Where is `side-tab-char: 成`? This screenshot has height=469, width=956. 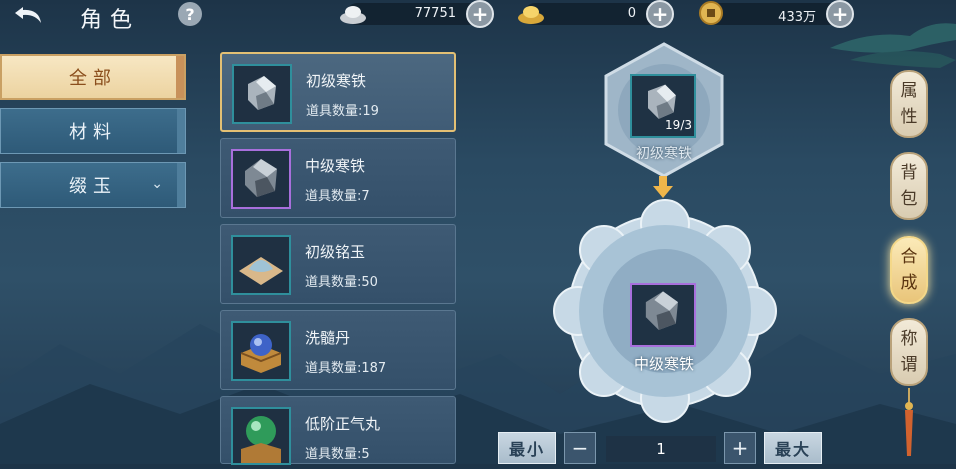 side-tab-char: 成 is located at coordinates (909, 283).